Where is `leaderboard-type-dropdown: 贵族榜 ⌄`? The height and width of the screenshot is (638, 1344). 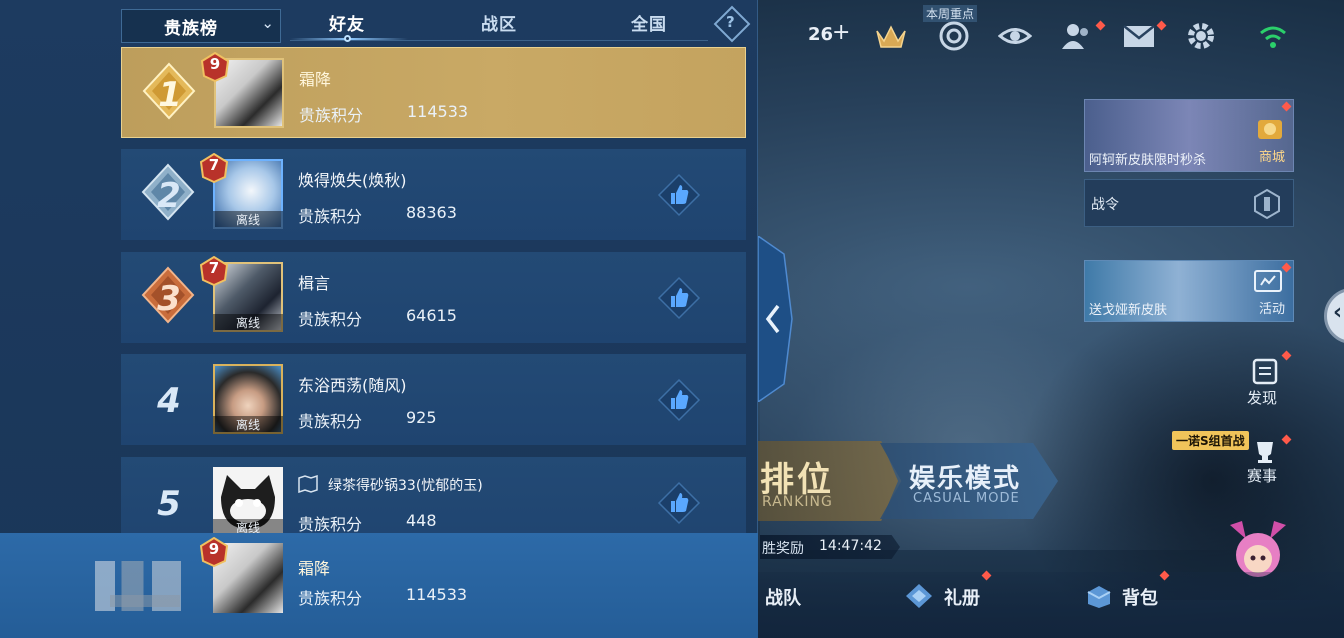
leaderboard-type-dropdown: 贵族榜 ⌄ is located at coordinates (201, 26).